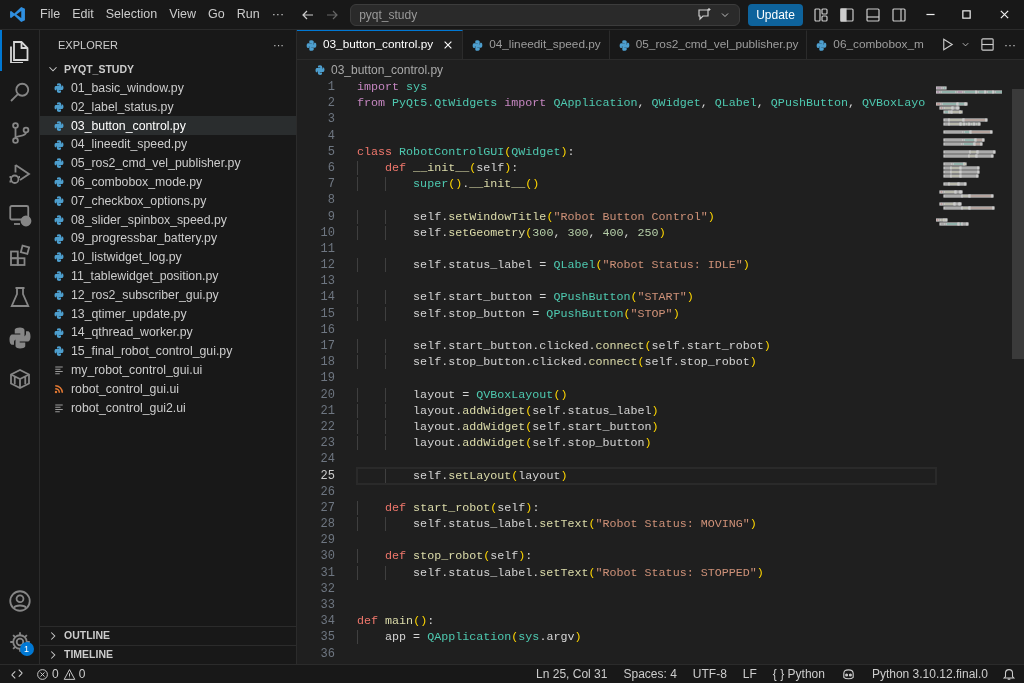 Image resolution: width=1024 pixels, height=683 pixels. I want to click on line-number: 34, so click(327, 621).